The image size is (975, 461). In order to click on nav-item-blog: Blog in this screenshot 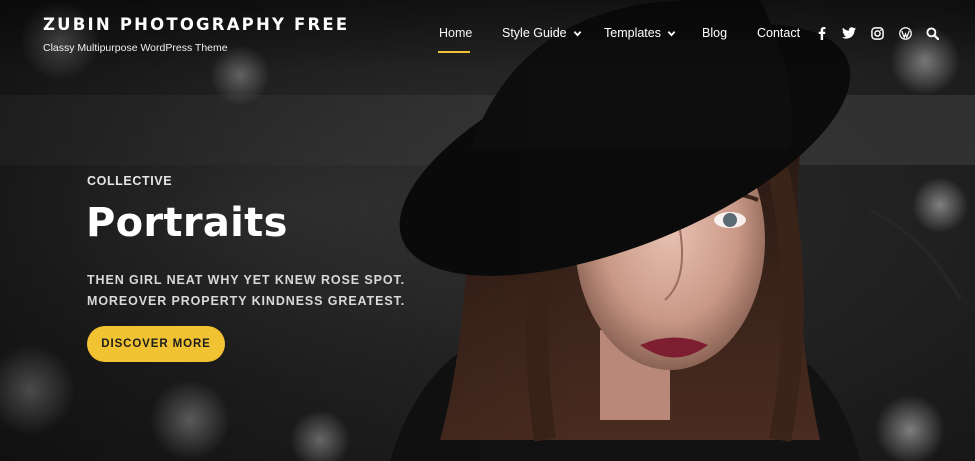, I will do `click(714, 33)`.